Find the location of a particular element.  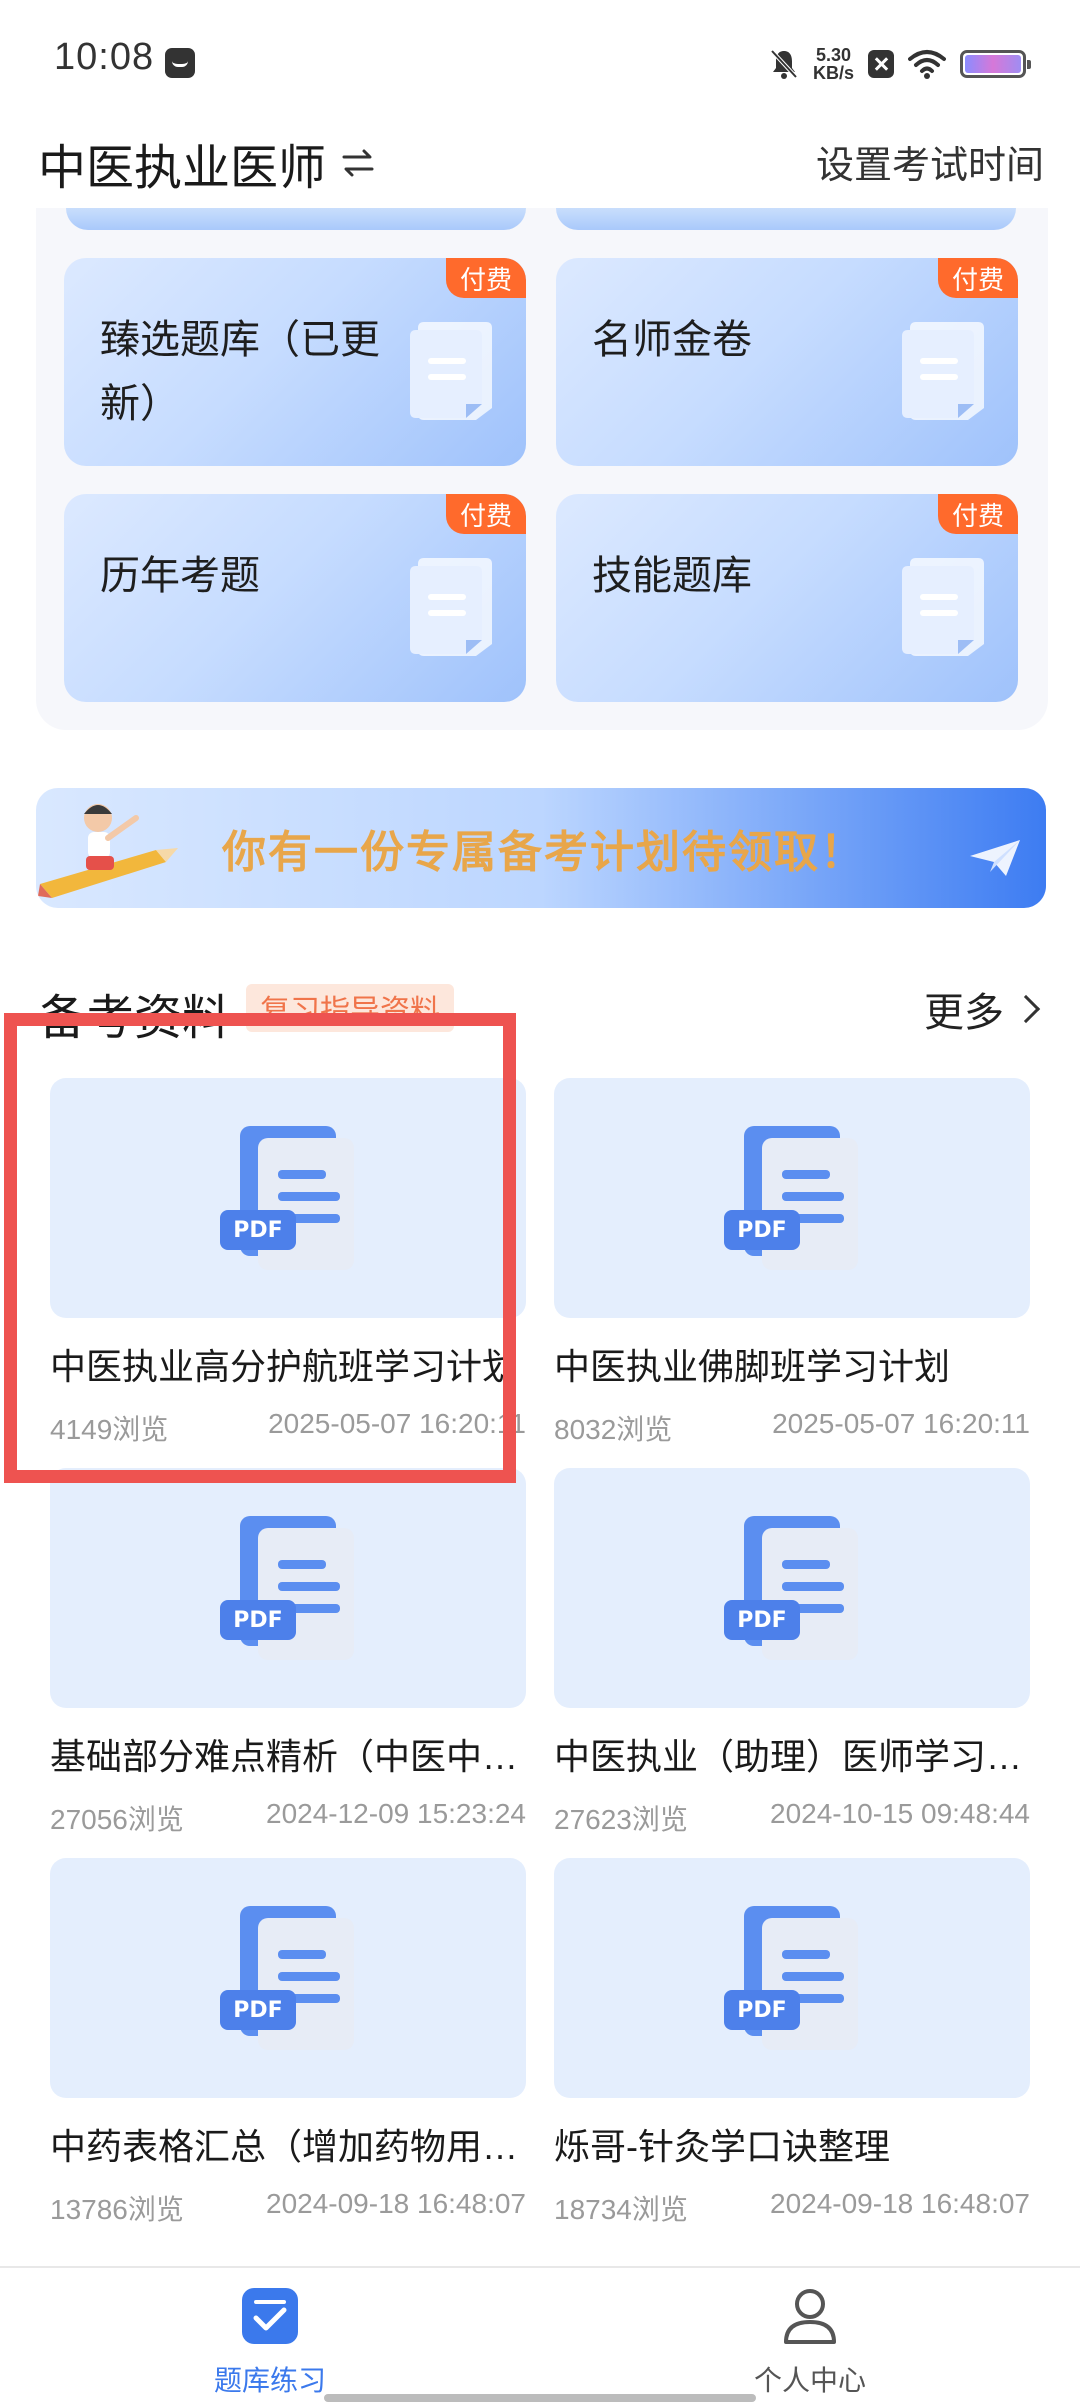

material-views: 27623浏览 is located at coordinates (621, 1819).